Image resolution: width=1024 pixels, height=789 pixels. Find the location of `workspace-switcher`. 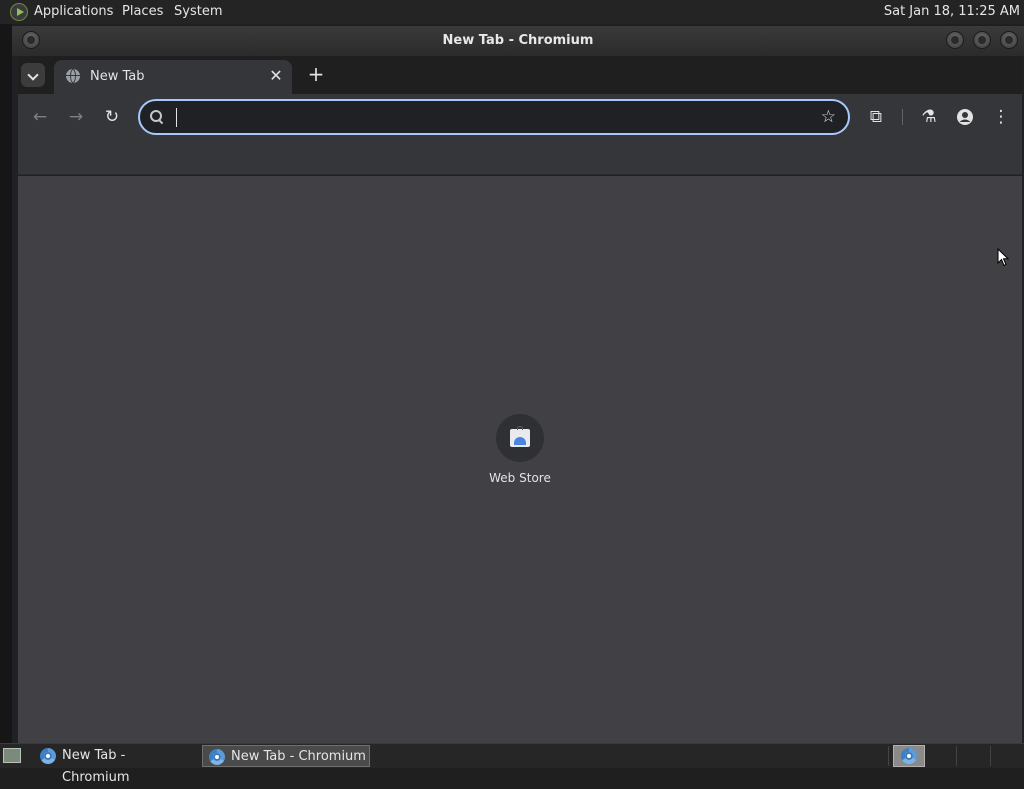

workspace-switcher is located at coordinates (909, 756).